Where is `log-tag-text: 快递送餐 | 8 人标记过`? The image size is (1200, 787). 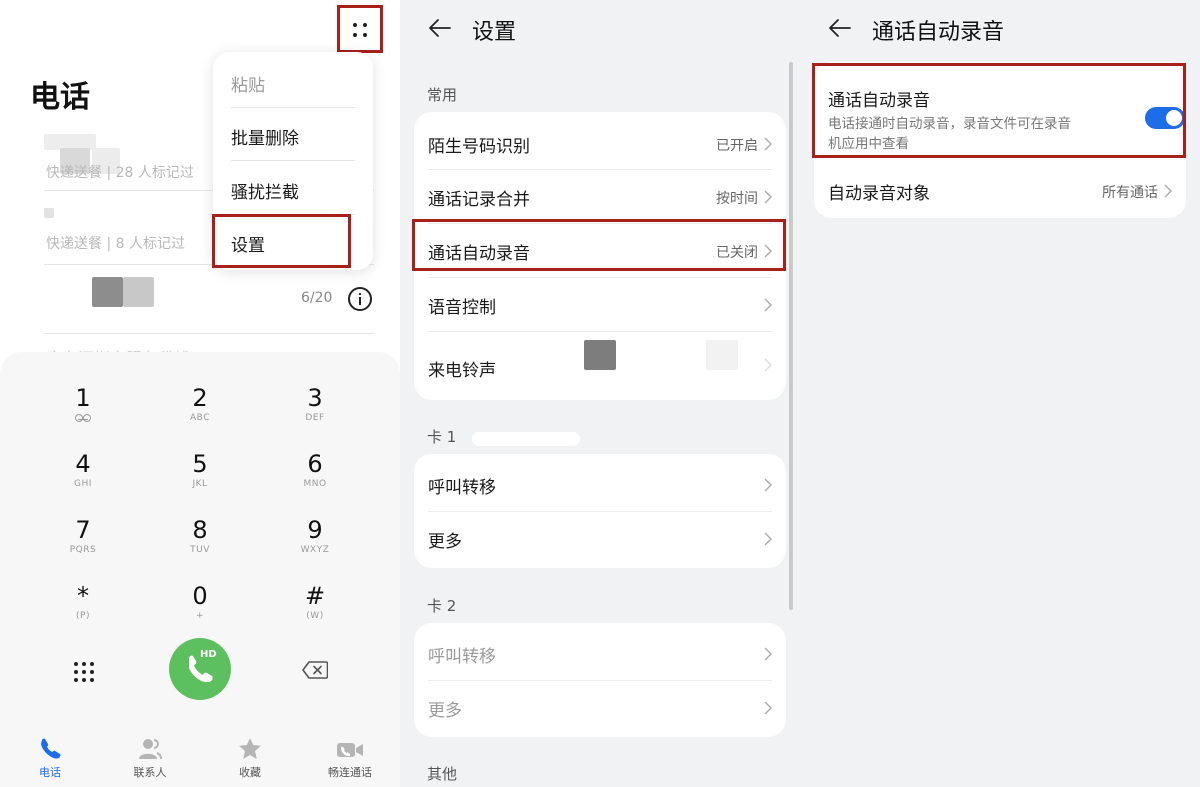
log-tag-text: 快递送餐 | 8 人标记过 is located at coordinates (115, 244).